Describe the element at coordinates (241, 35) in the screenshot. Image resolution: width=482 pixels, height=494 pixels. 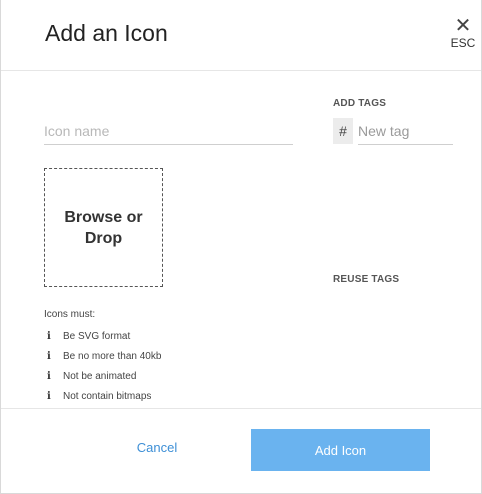
I see `dialog-header: Add an Icon ✕ ESC` at that location.